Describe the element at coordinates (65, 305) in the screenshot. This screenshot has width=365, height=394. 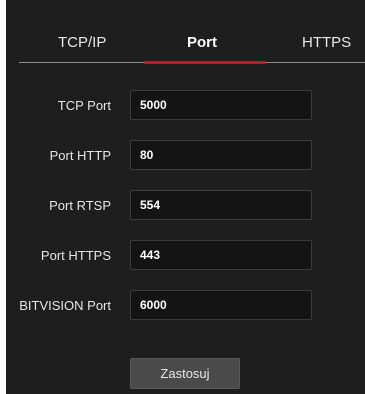
I see `bitvision-port-label: BITVISION Port` at that location.